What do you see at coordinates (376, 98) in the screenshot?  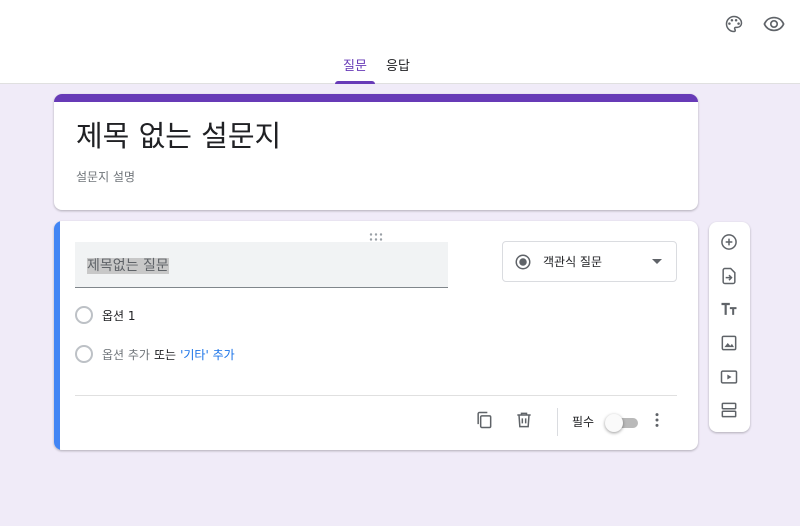 I see `title-card-accent` at bounding box center [376, 98].